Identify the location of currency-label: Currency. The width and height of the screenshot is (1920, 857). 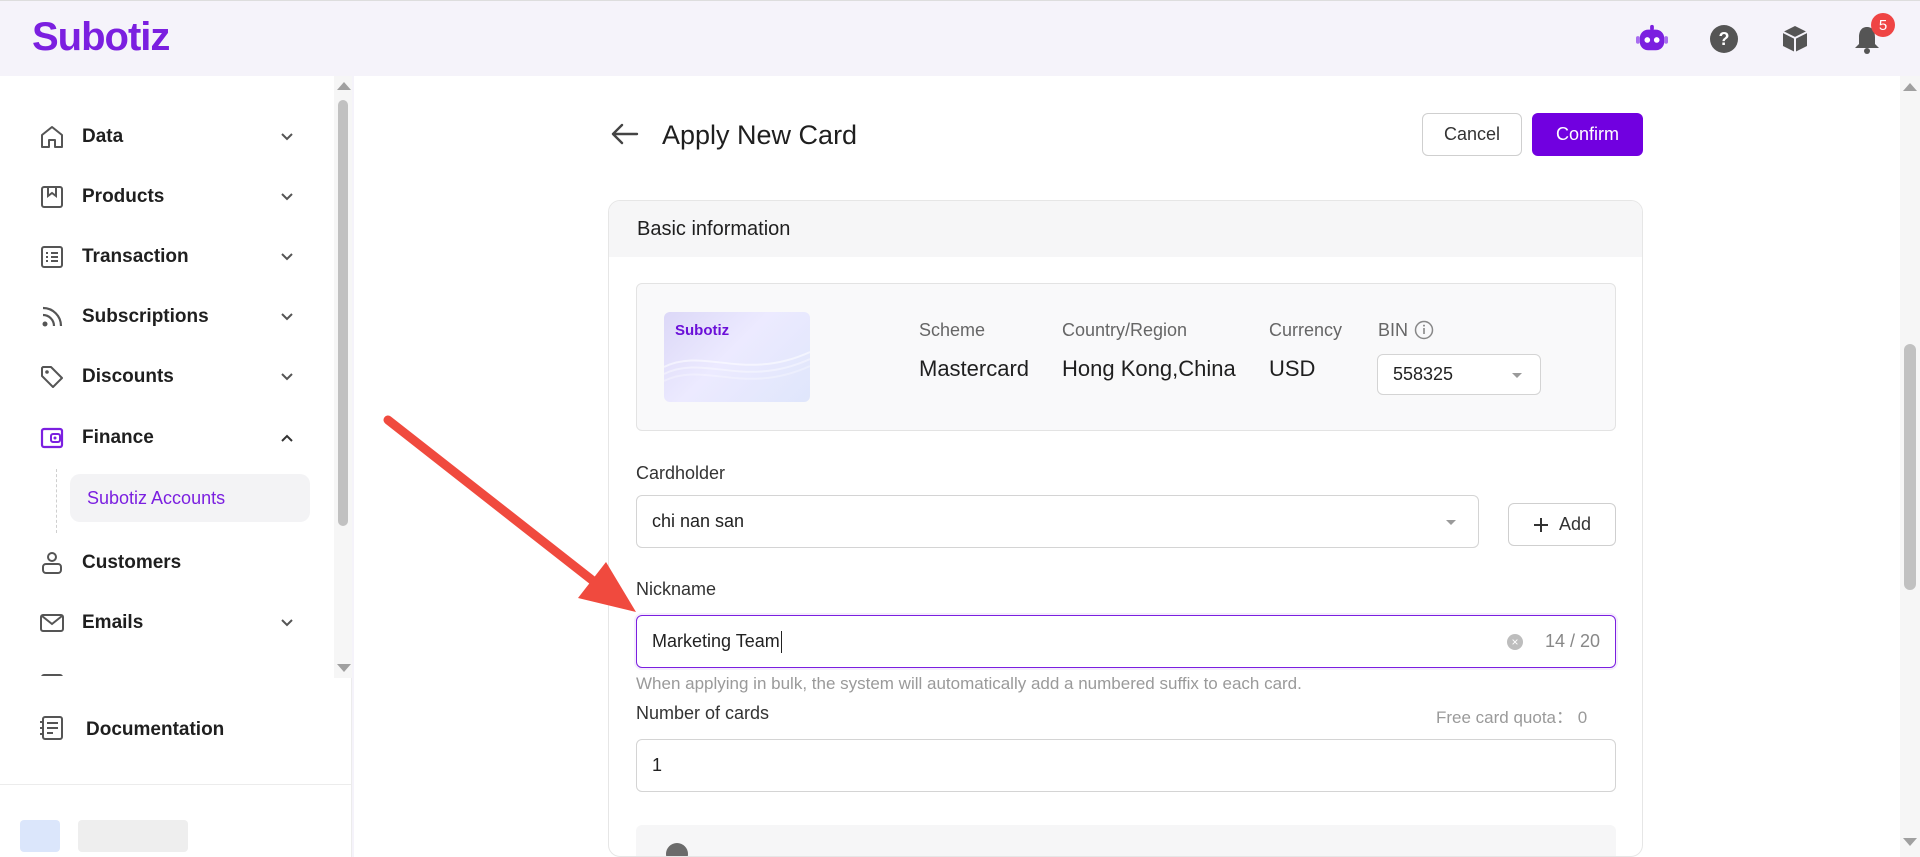
(1306, 330).